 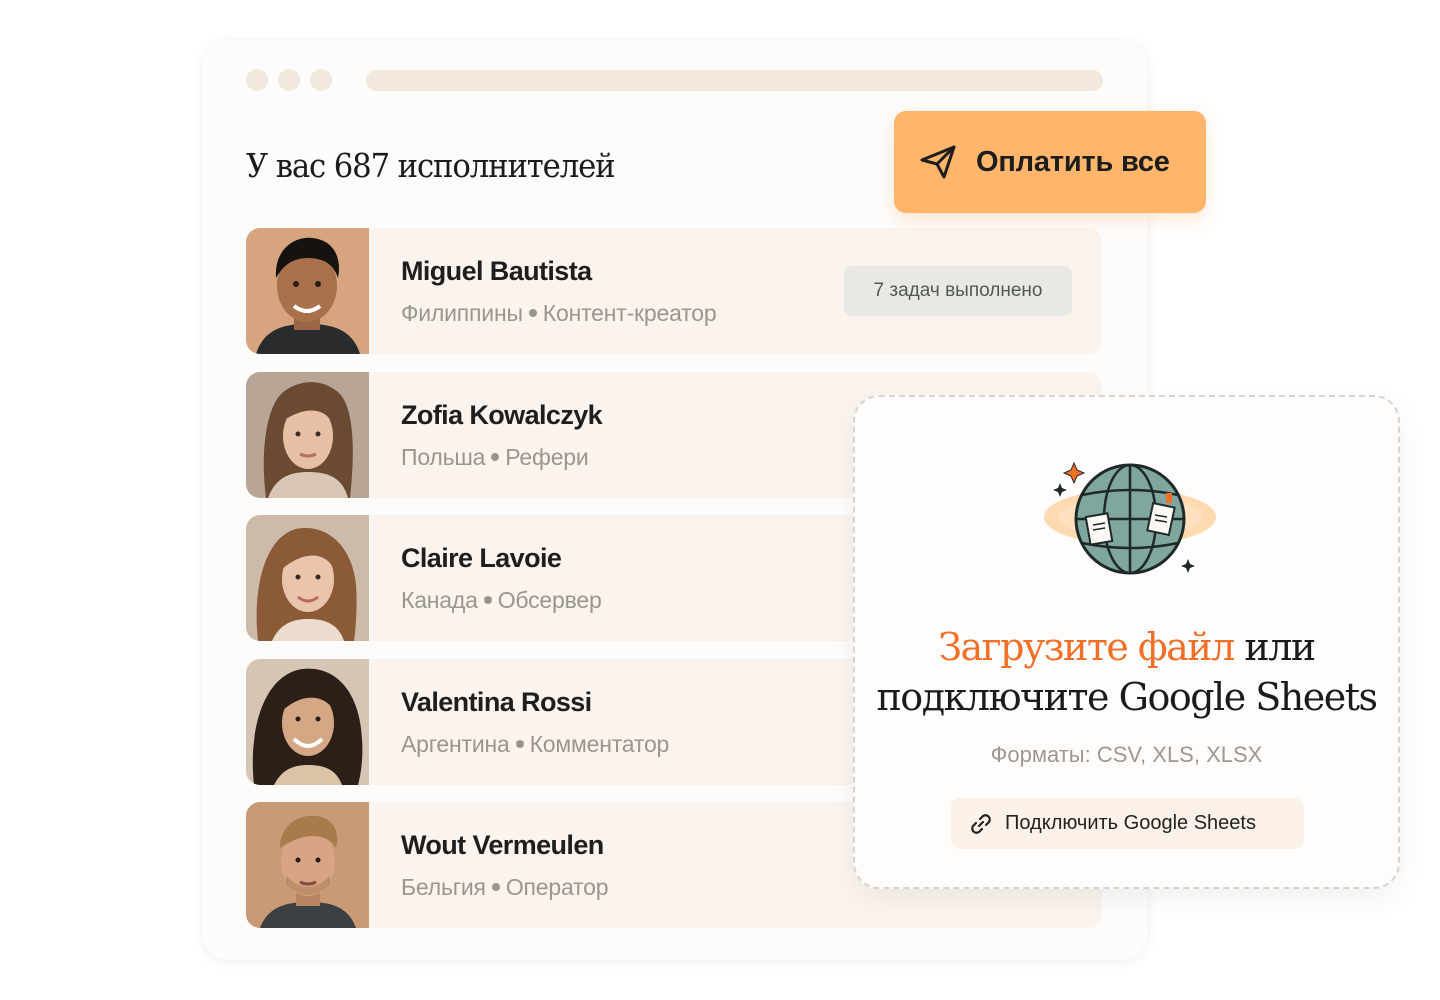 I want to click on page-title: У вас 687 исполнителей, so click(x=431, y=165).